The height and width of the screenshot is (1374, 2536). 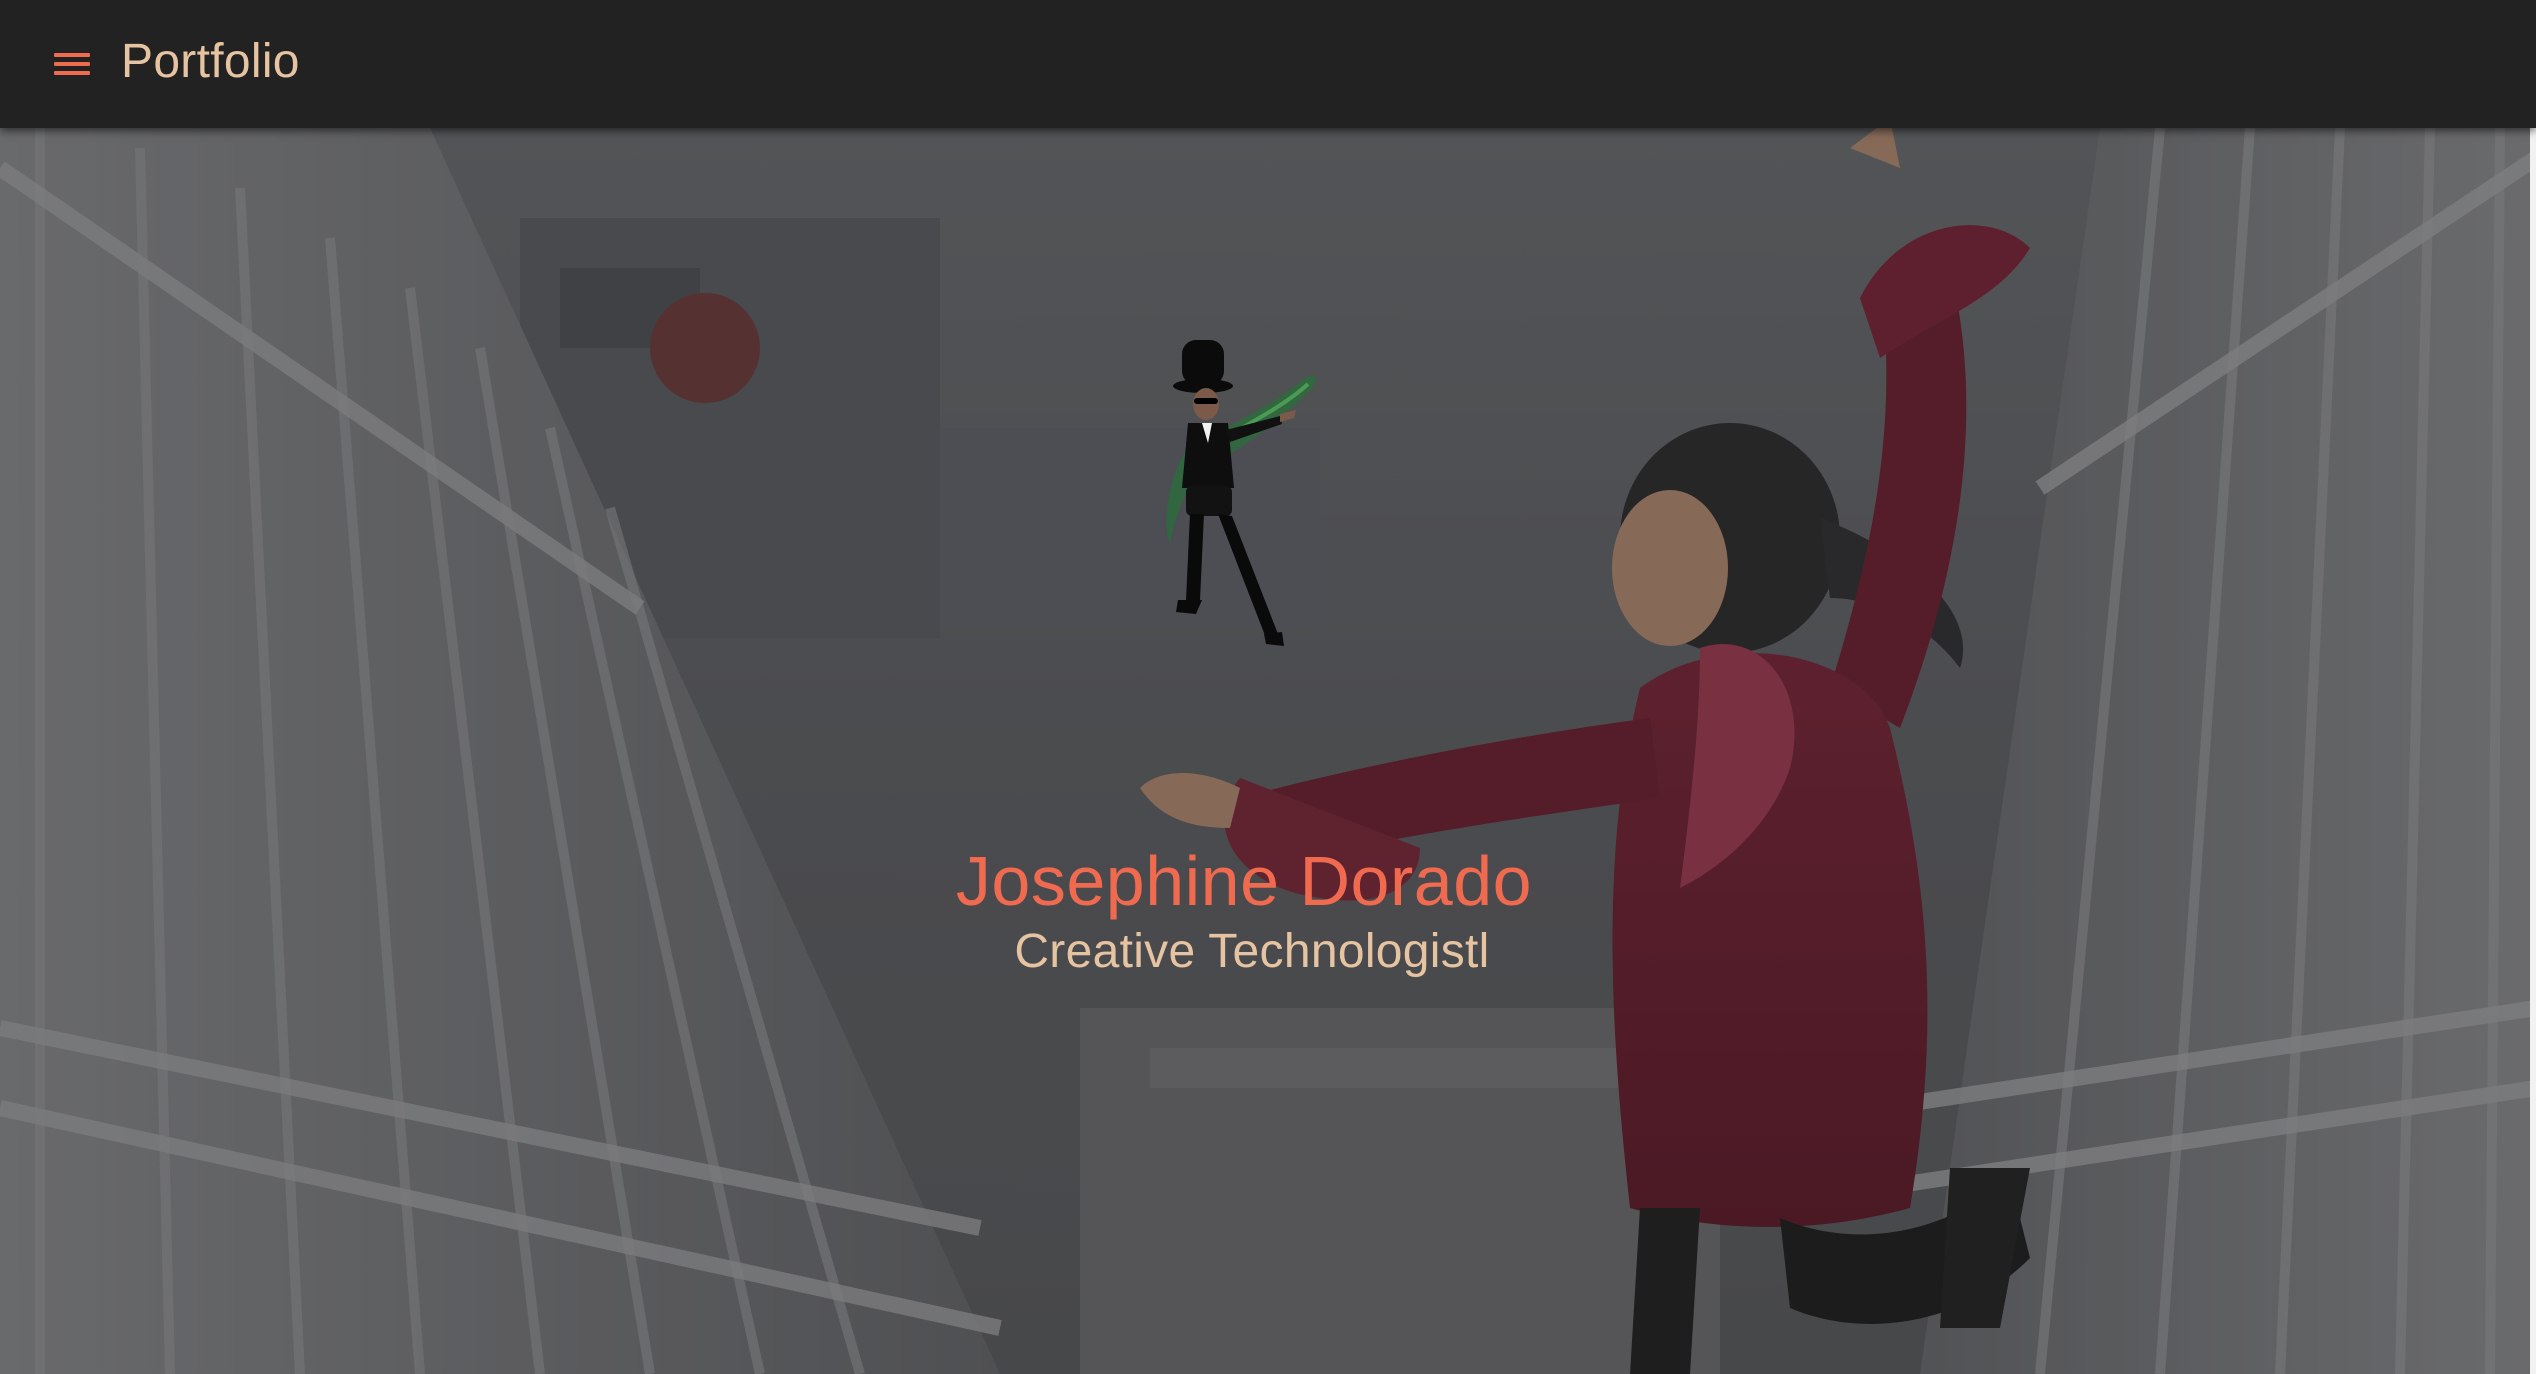 What do you see at coordinates (1241, 493) in the screenshot?
I see `avatar-figure-image` at bounding box center [1241, 493].